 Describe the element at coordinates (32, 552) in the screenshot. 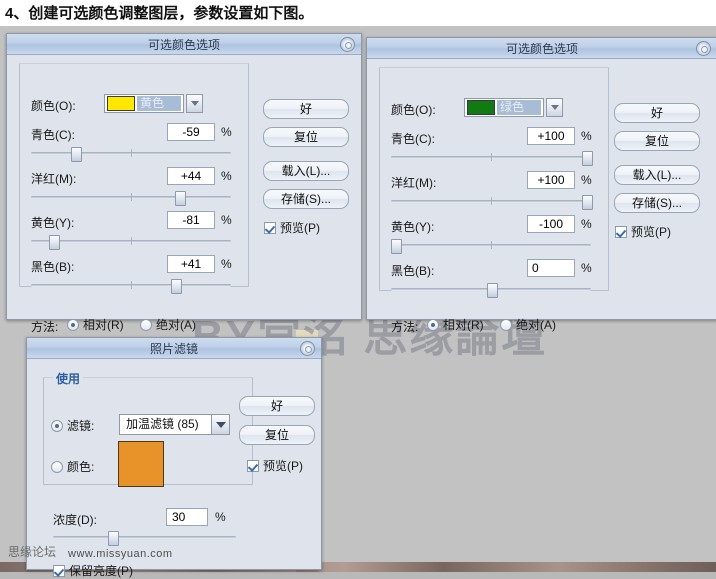

I see `forum-watermark: 思缘论坛` at that location.